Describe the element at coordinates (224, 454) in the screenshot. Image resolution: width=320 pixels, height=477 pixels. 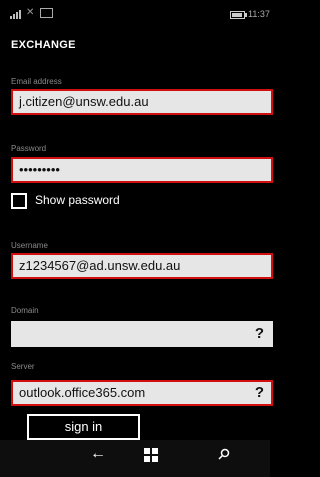
I see `search-icon` at that location.